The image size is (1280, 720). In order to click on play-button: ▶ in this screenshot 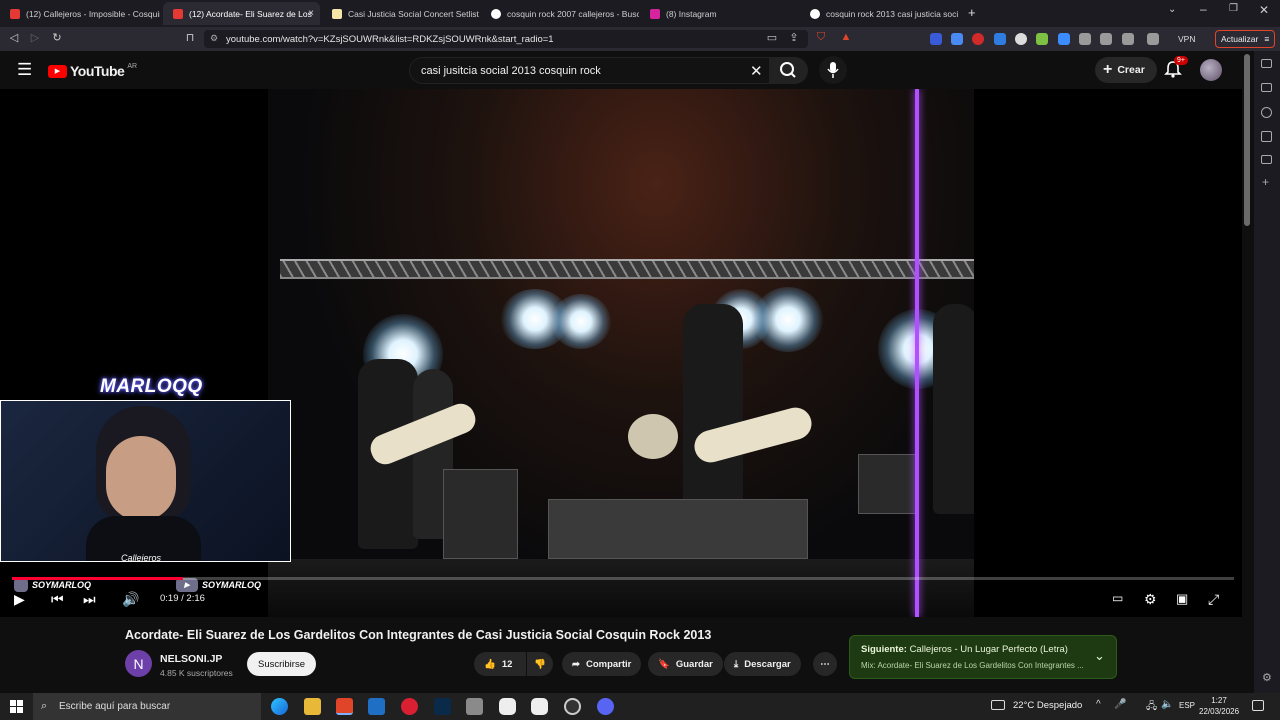, I will do `click(19, 599)`.